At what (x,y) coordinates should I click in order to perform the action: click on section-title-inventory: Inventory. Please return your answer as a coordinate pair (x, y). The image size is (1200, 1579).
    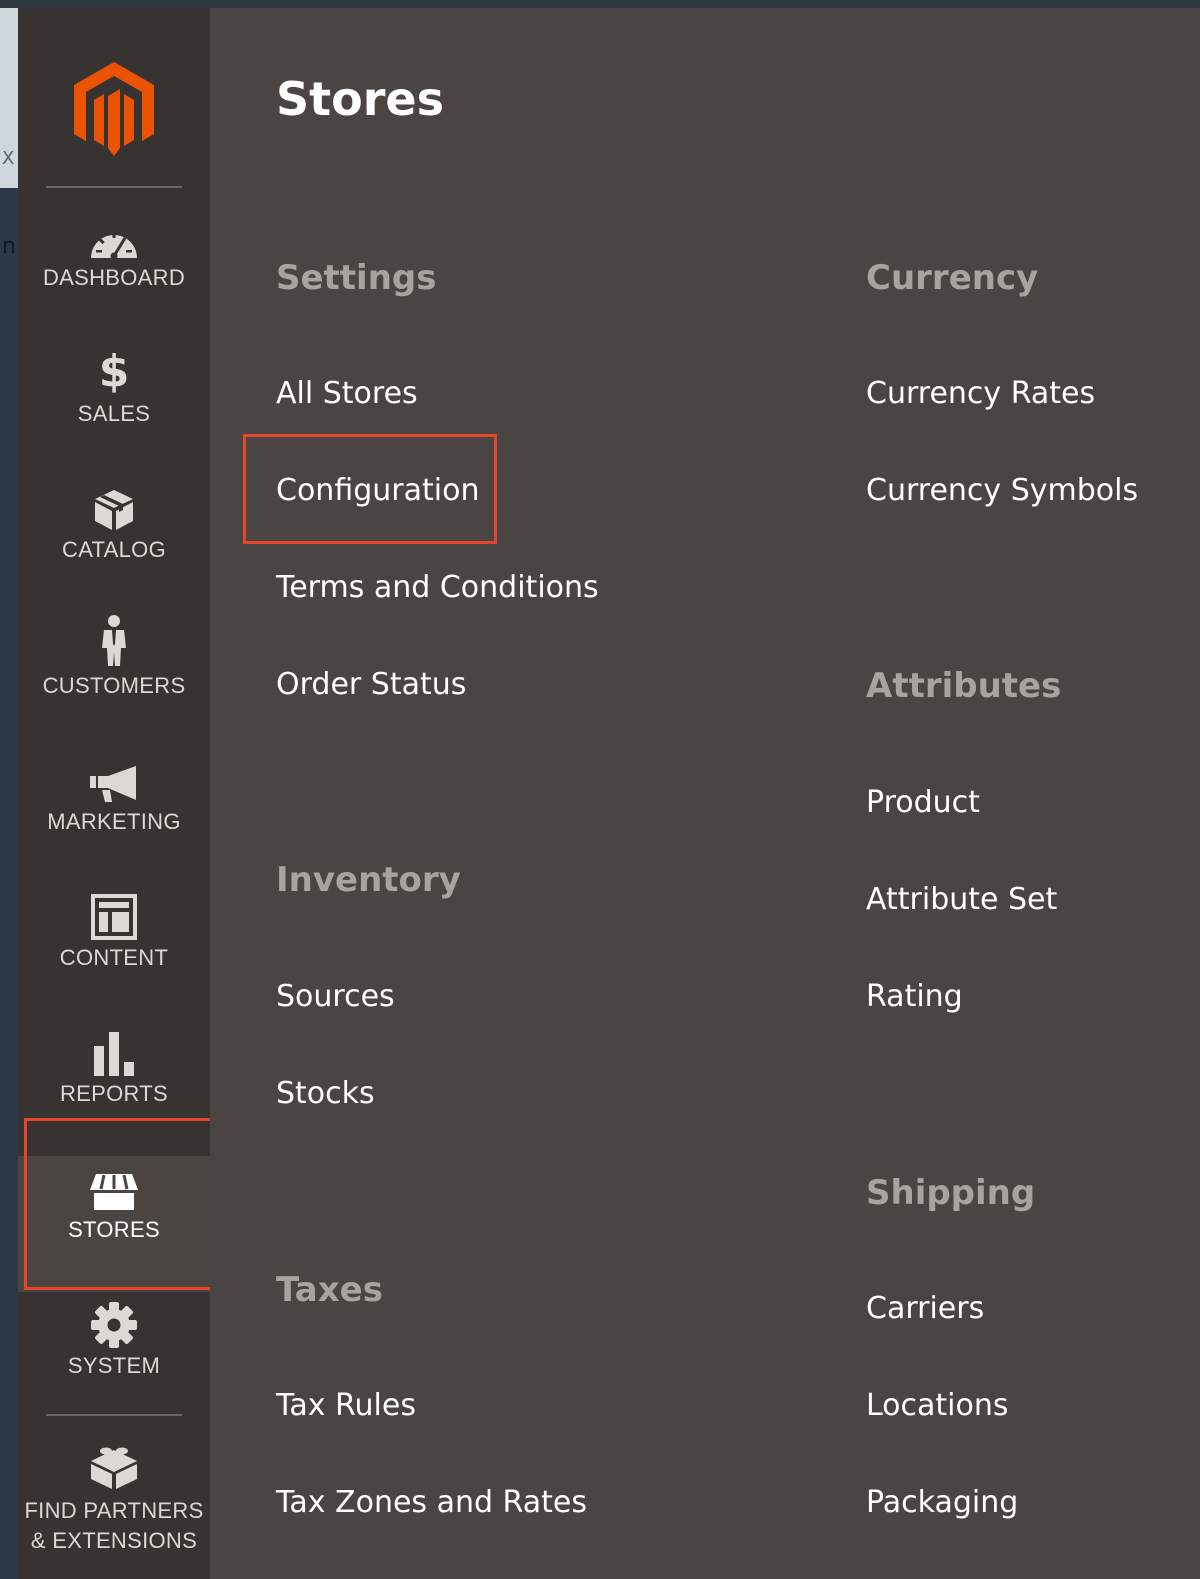
    Looking at the image, I should click on (368, 880).